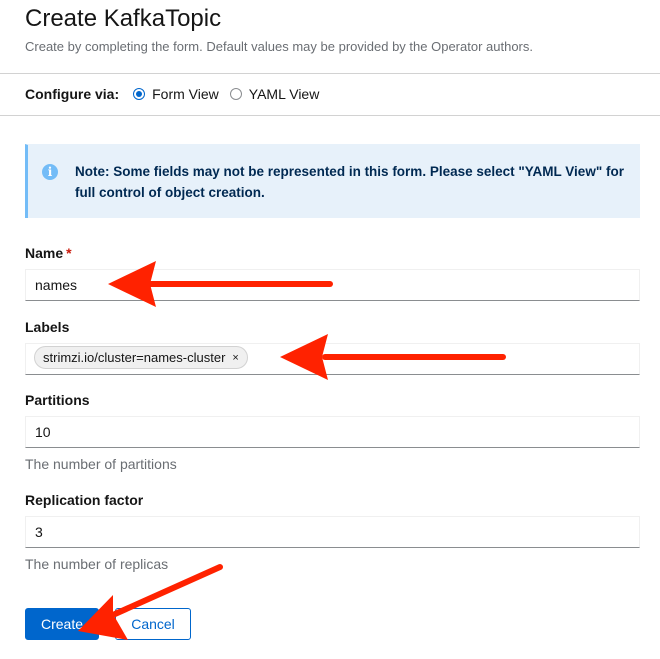 This screenshot has height=659, width=660. Describe the element at coordinates (69, 253) in the screenshot. I see `required-indicator: *` at that location.